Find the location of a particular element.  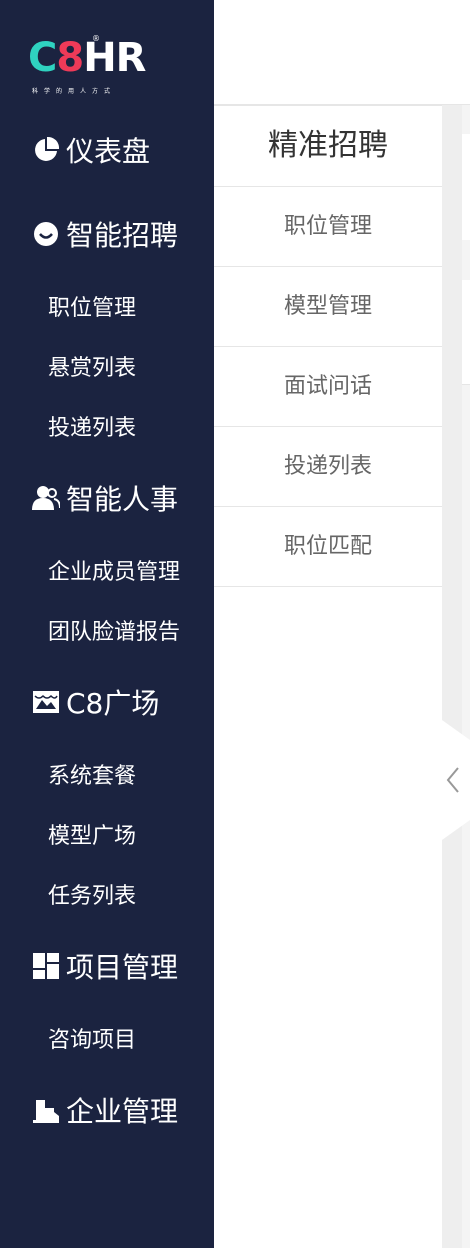

logo: C8HR ® 科学的用人方式 is located at coordinates (93, 66).